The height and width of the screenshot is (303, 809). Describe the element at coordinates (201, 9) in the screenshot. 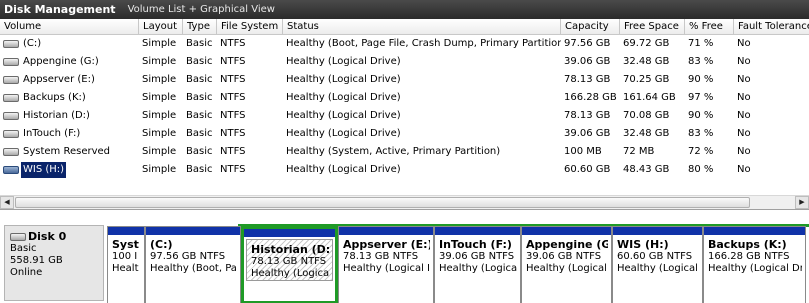

I see `view-subtitle: Volume List + Graphical View` at that location.